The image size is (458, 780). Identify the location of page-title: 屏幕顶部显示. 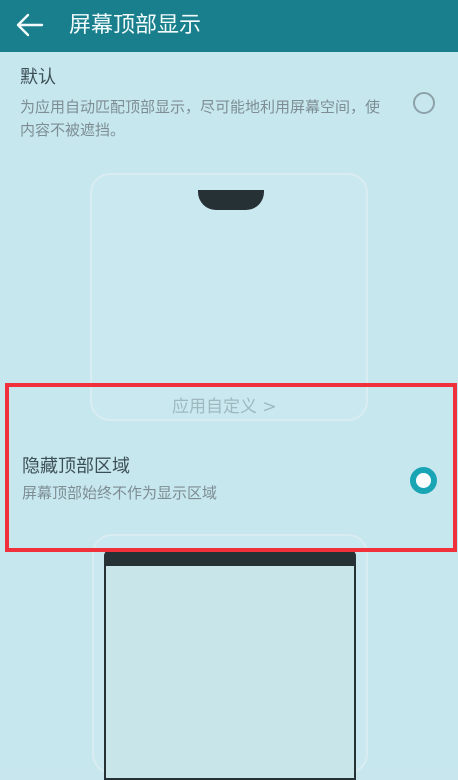
(135, 25).